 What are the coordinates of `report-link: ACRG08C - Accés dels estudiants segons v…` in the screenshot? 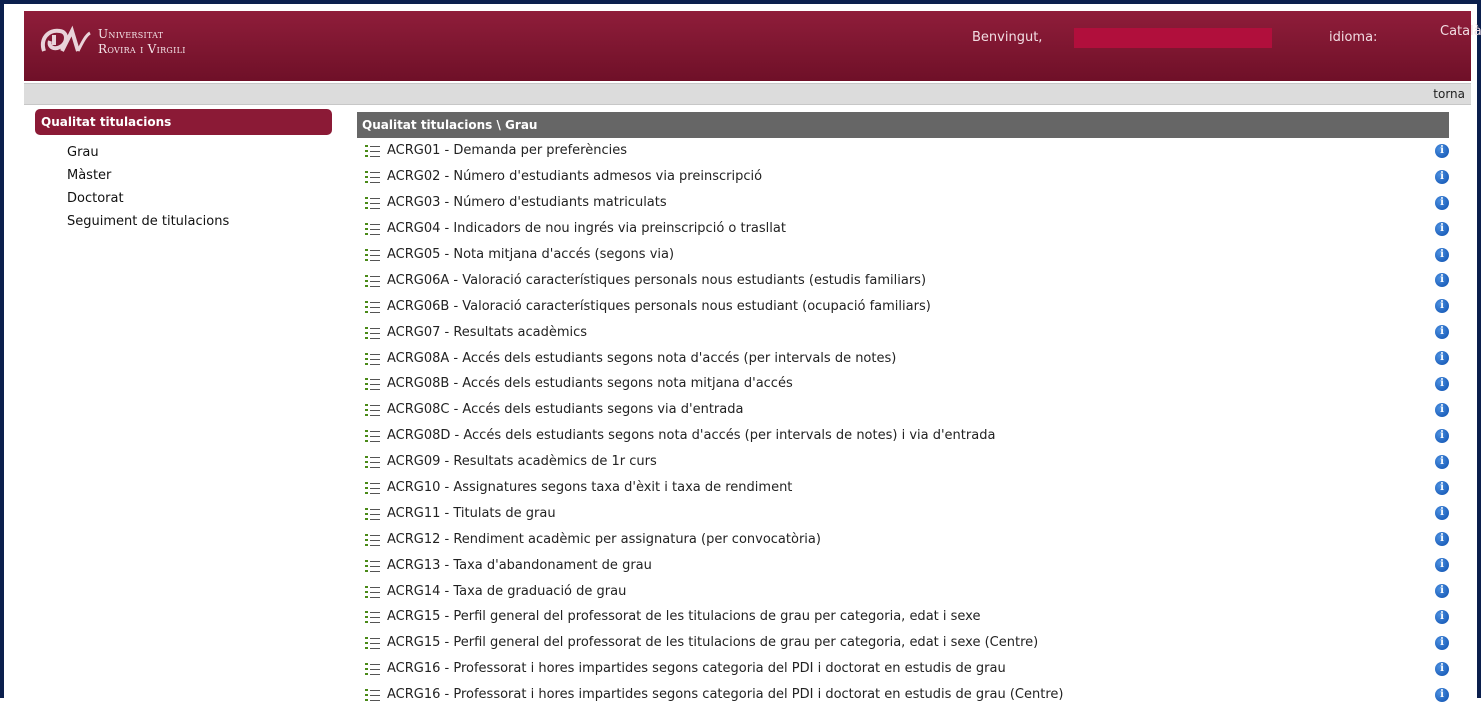 It's located at (565, 409).